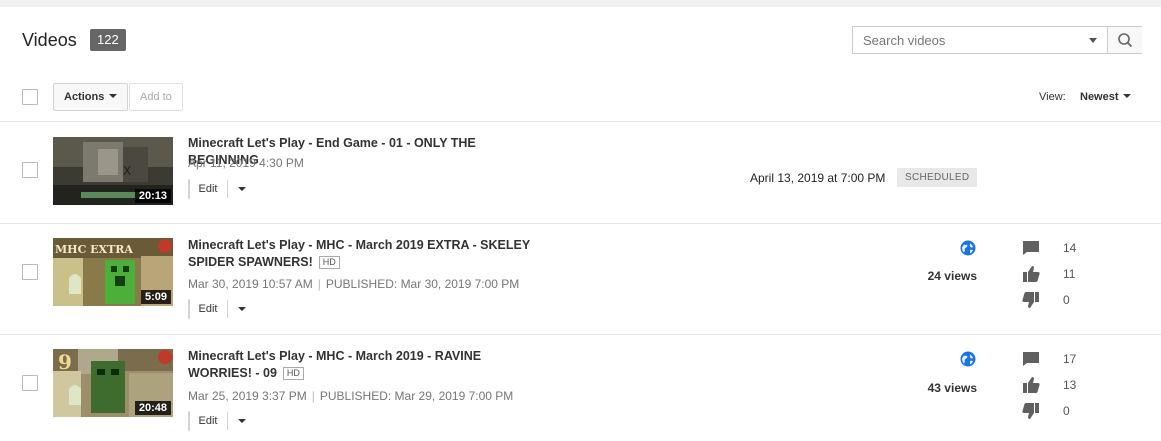 The image size is (1161, 441). Describe the element at coordinates (980, 40) in the screenshot. I see `search-input` at that location.